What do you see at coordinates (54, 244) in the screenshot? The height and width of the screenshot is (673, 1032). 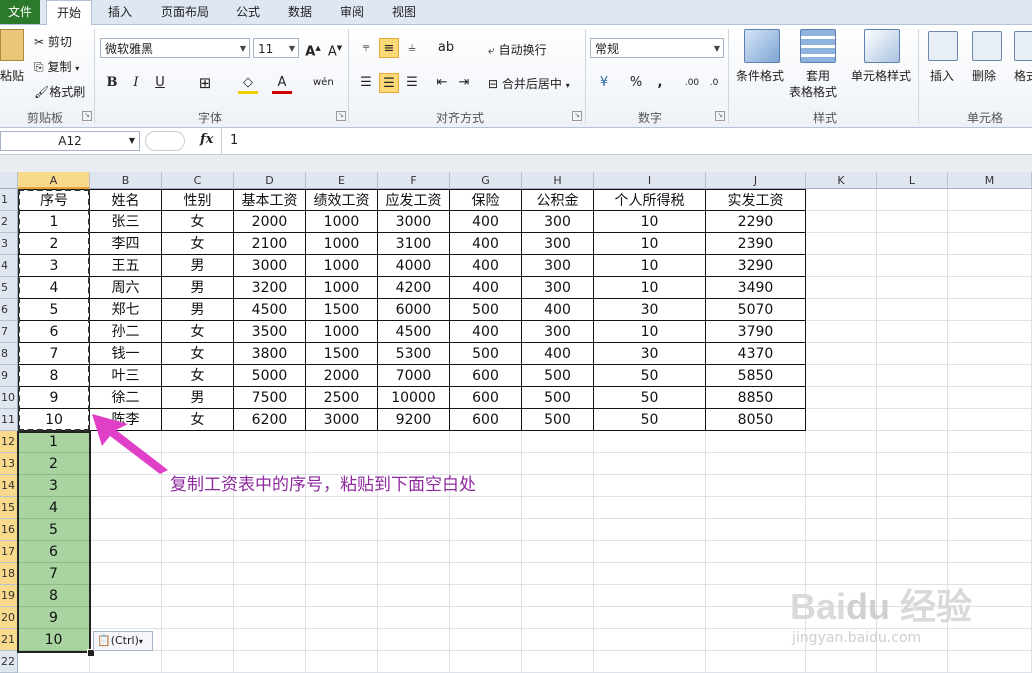 I see `table-cell: 2` at bounding box center [54, 244].